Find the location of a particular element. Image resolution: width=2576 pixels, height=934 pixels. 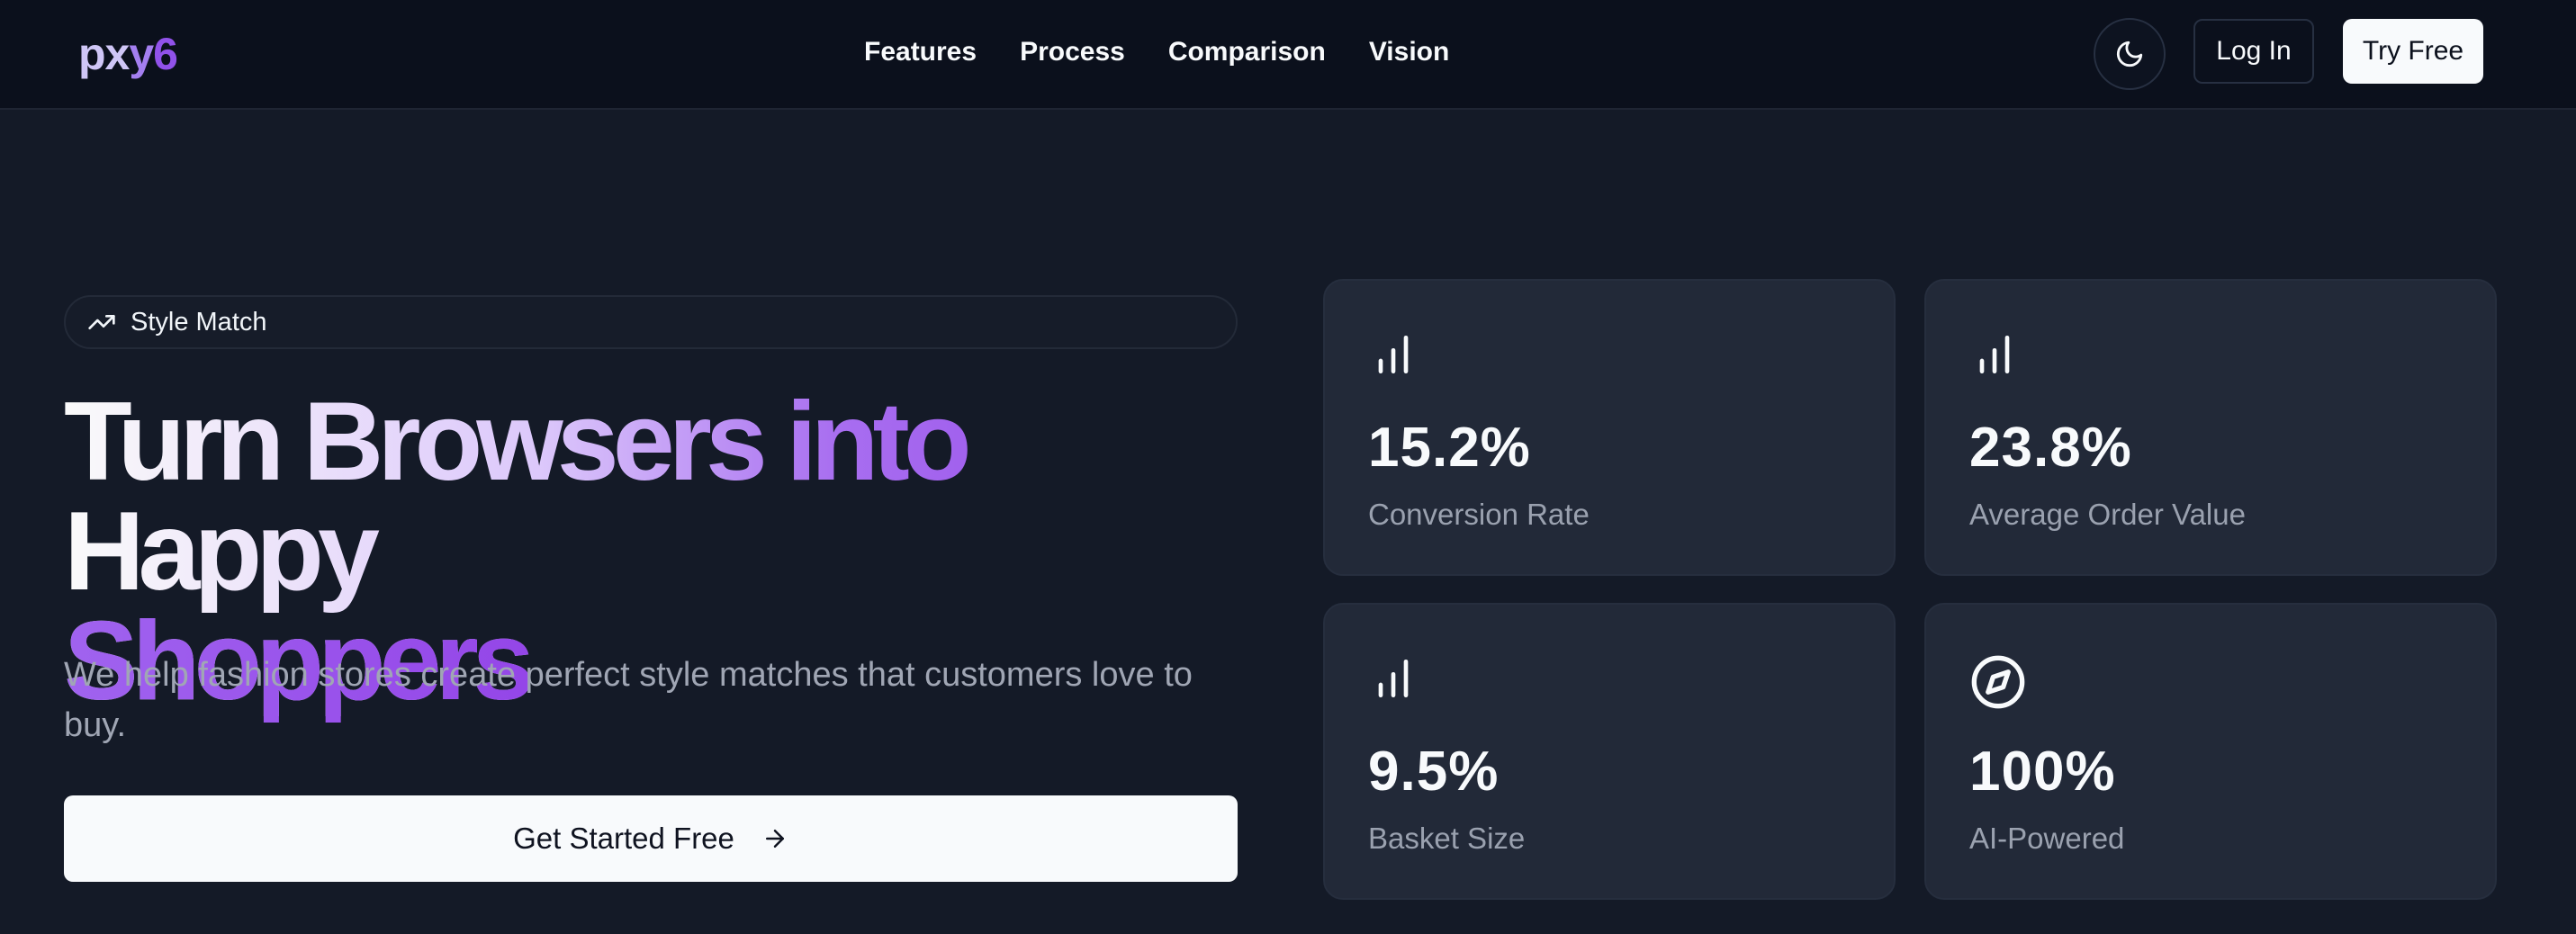

stat-label: Conversion Rate is located at coordinates (1479, 514).